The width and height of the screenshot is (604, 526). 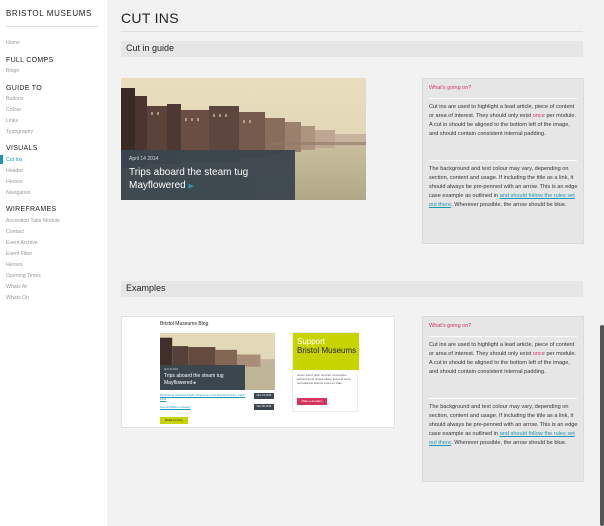 What do you see at coordinates (209, 179) in the screenshot?
I see `cut-in-title: Trips aboard the steam tug Mayflowered ▶` at bounding box center [209, 179].